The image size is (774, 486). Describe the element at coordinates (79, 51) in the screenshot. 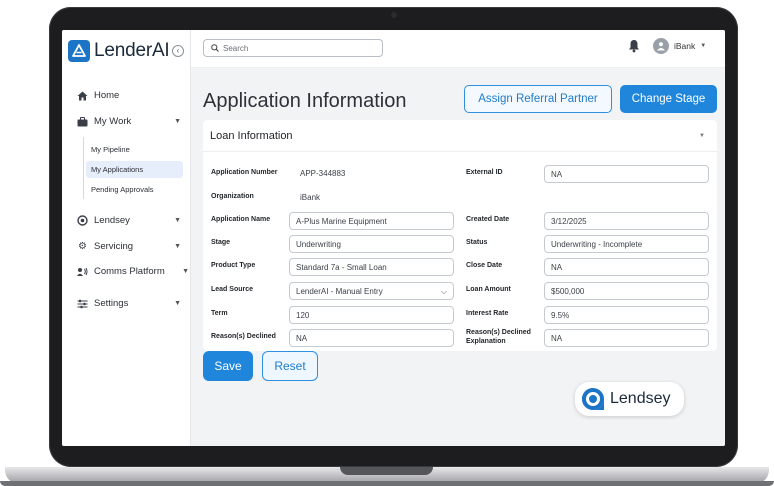

I see `lenderai-logo-icon` at that location.